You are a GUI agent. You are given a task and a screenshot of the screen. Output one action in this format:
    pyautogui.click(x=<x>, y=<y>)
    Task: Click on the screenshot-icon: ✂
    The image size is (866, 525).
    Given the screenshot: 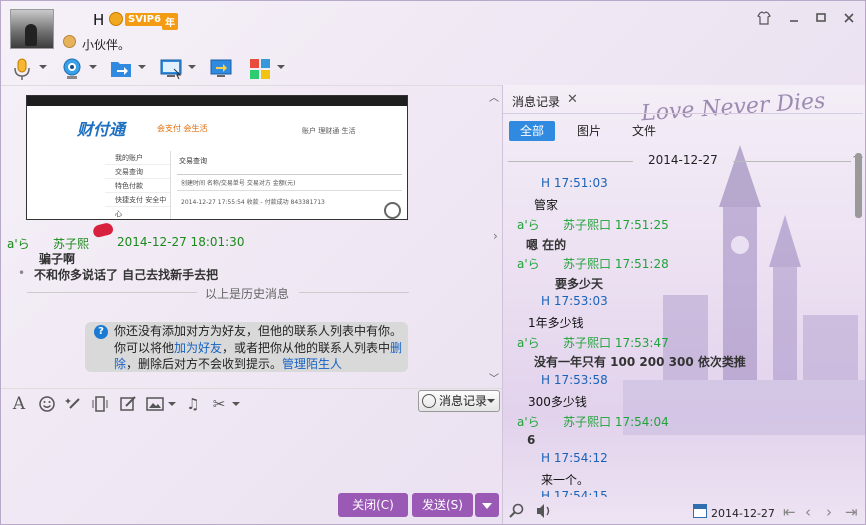 What is the action you would take?
    pyautogui.click(x=219, y=404)
    